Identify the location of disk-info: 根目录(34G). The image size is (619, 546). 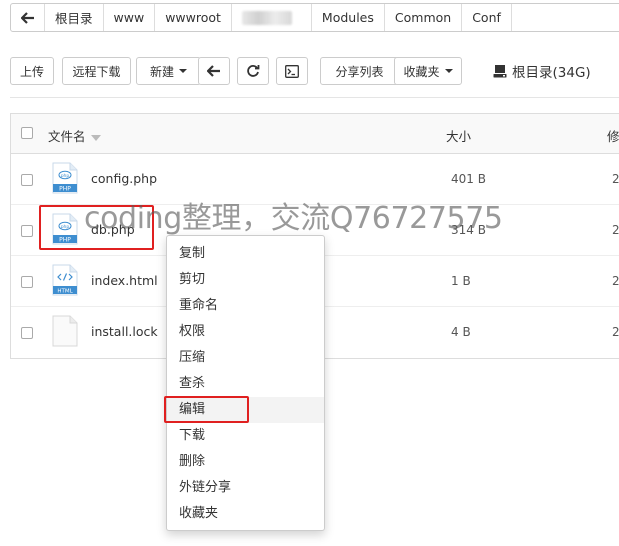
(542, 71).